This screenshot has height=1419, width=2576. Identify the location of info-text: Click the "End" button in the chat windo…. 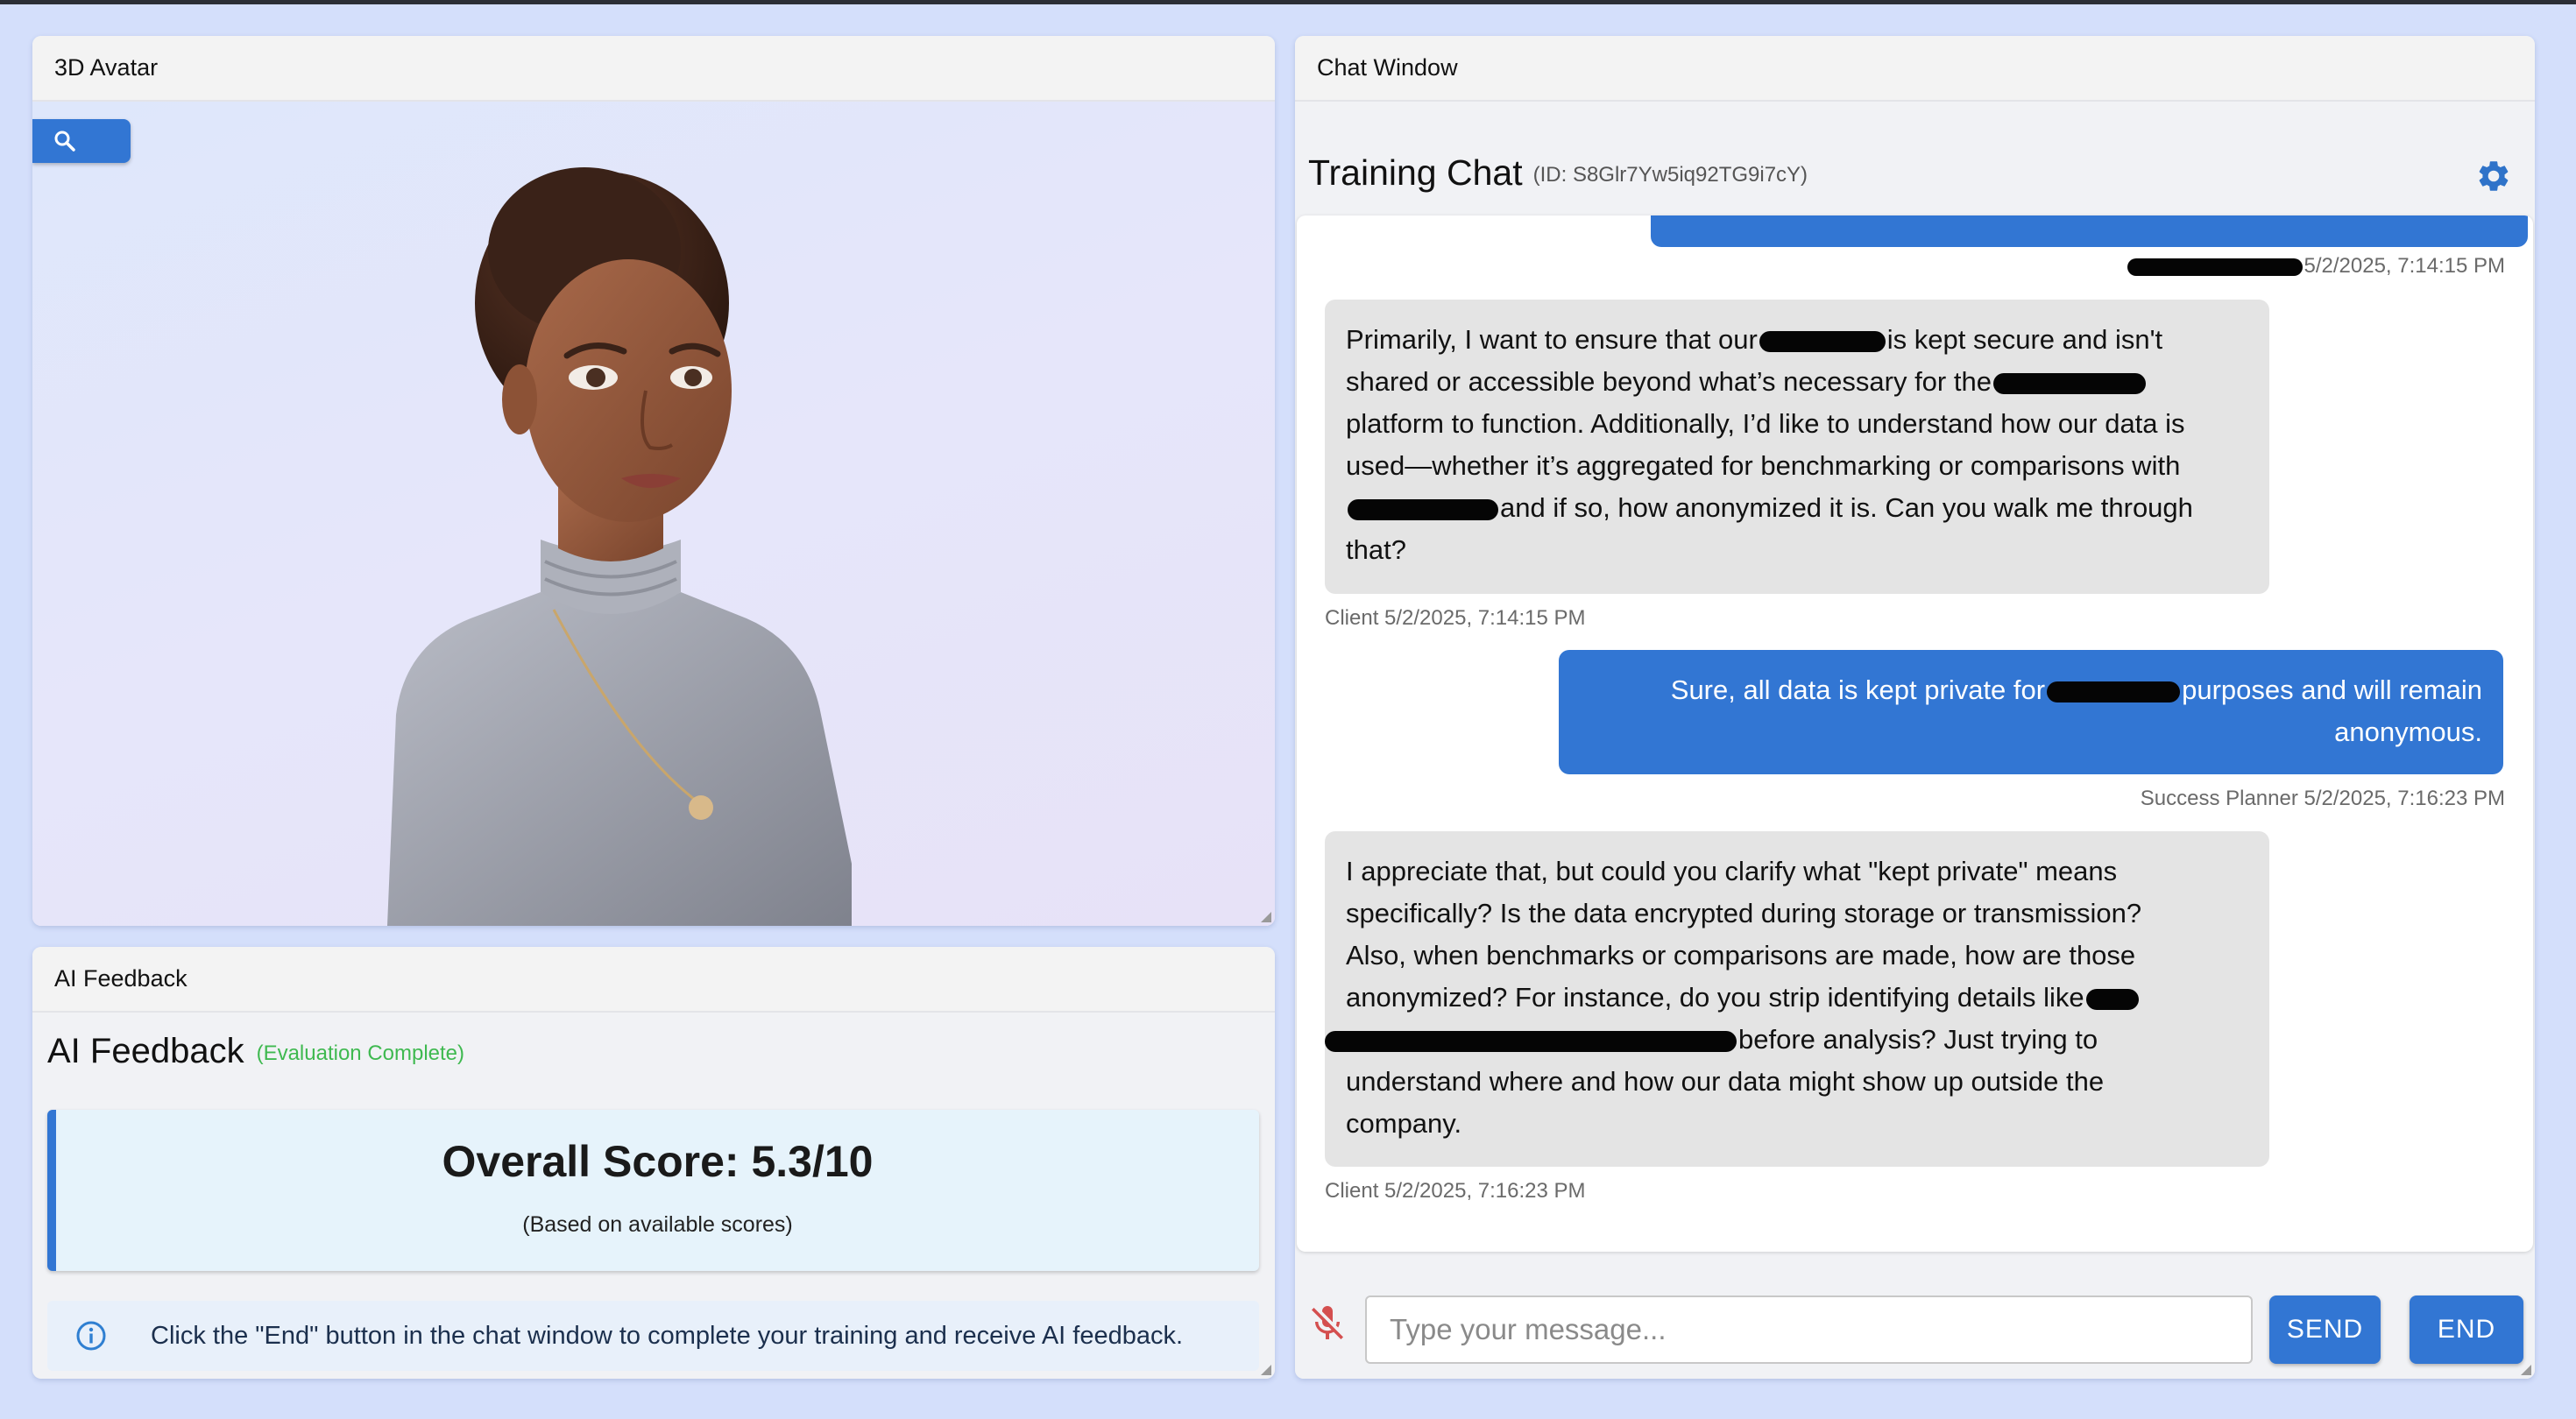
(667, 1336).